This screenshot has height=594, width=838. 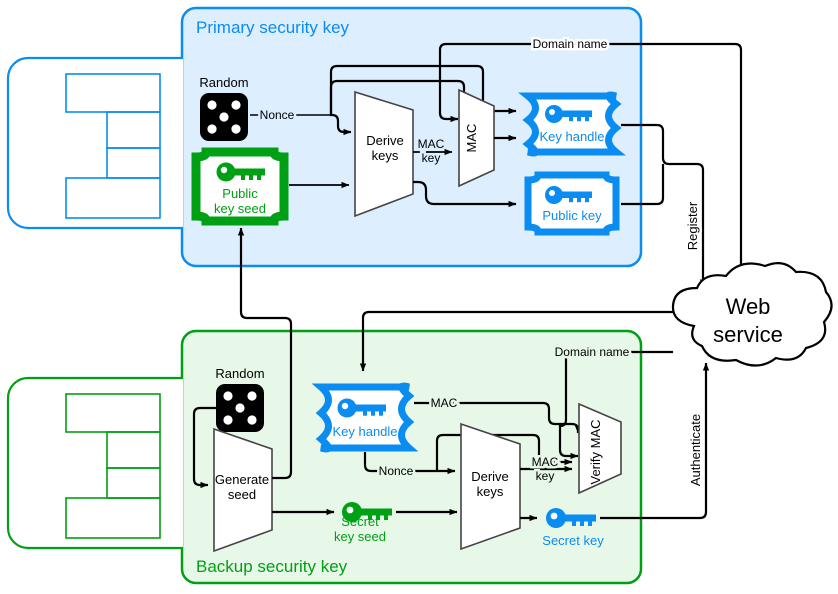 I want to click on mac-primary-label: MAC, so click(x=471, y=138).